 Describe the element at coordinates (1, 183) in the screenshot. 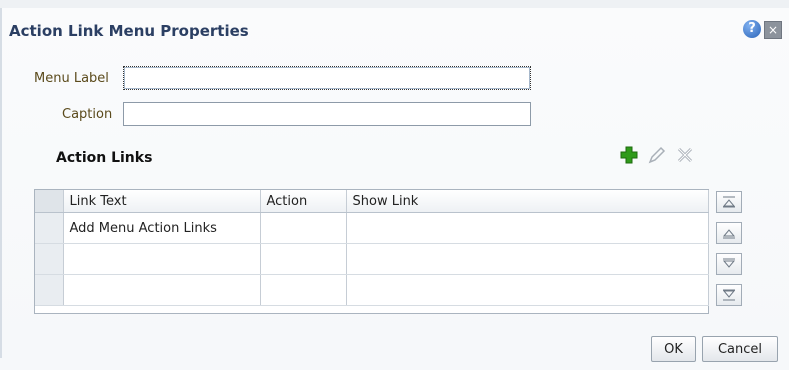

I see `left-edge` at that location.